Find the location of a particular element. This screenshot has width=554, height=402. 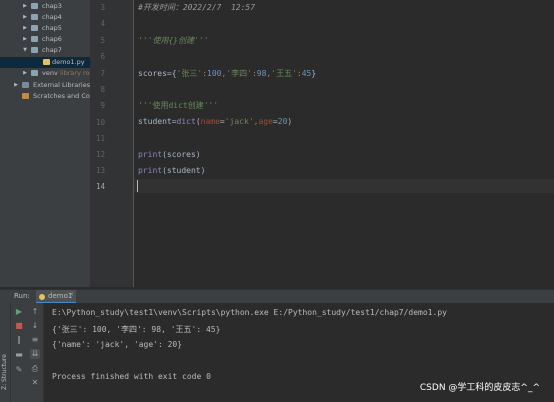

code-line-12: print(scores) is located at coordinates (169, 155).